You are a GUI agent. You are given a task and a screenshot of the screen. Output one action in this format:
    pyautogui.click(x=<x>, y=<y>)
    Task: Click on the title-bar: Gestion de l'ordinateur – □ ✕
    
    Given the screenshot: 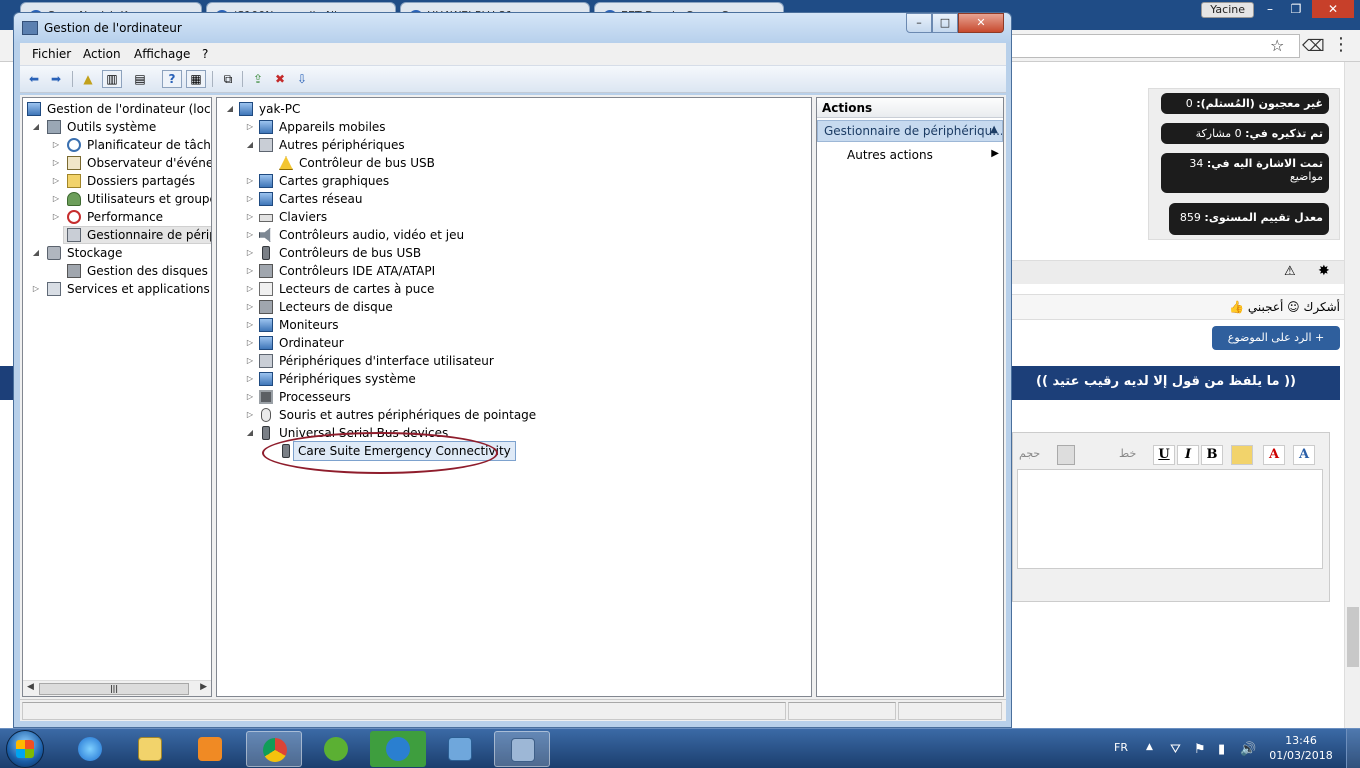 What is the action you would take?
    pyautogui.click(x=512, y=28)
    